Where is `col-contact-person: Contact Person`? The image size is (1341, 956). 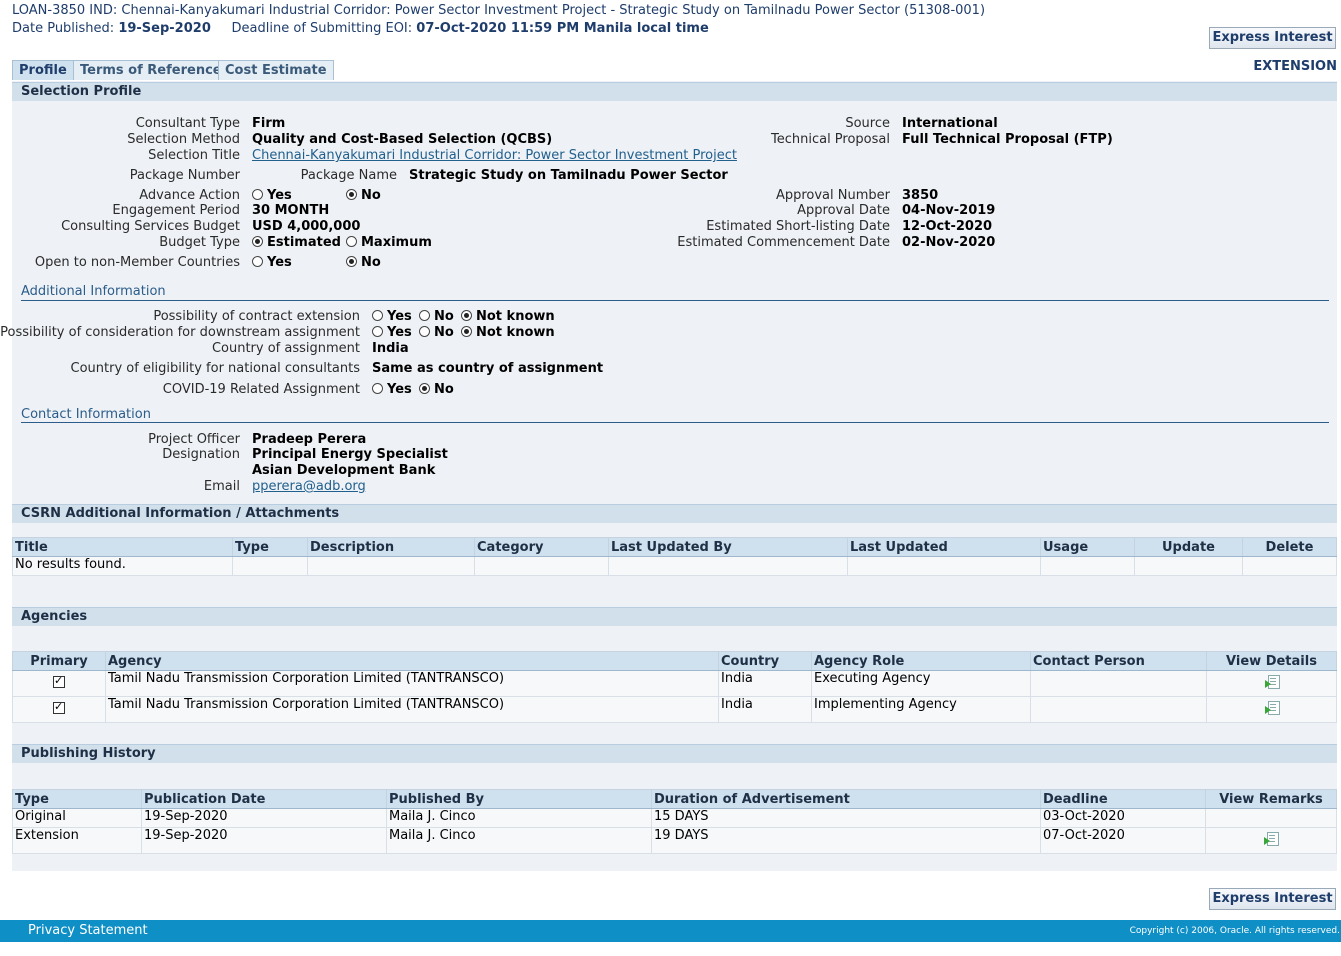 col-contact-person: Contact Person is located at coordinates (1118, 661).